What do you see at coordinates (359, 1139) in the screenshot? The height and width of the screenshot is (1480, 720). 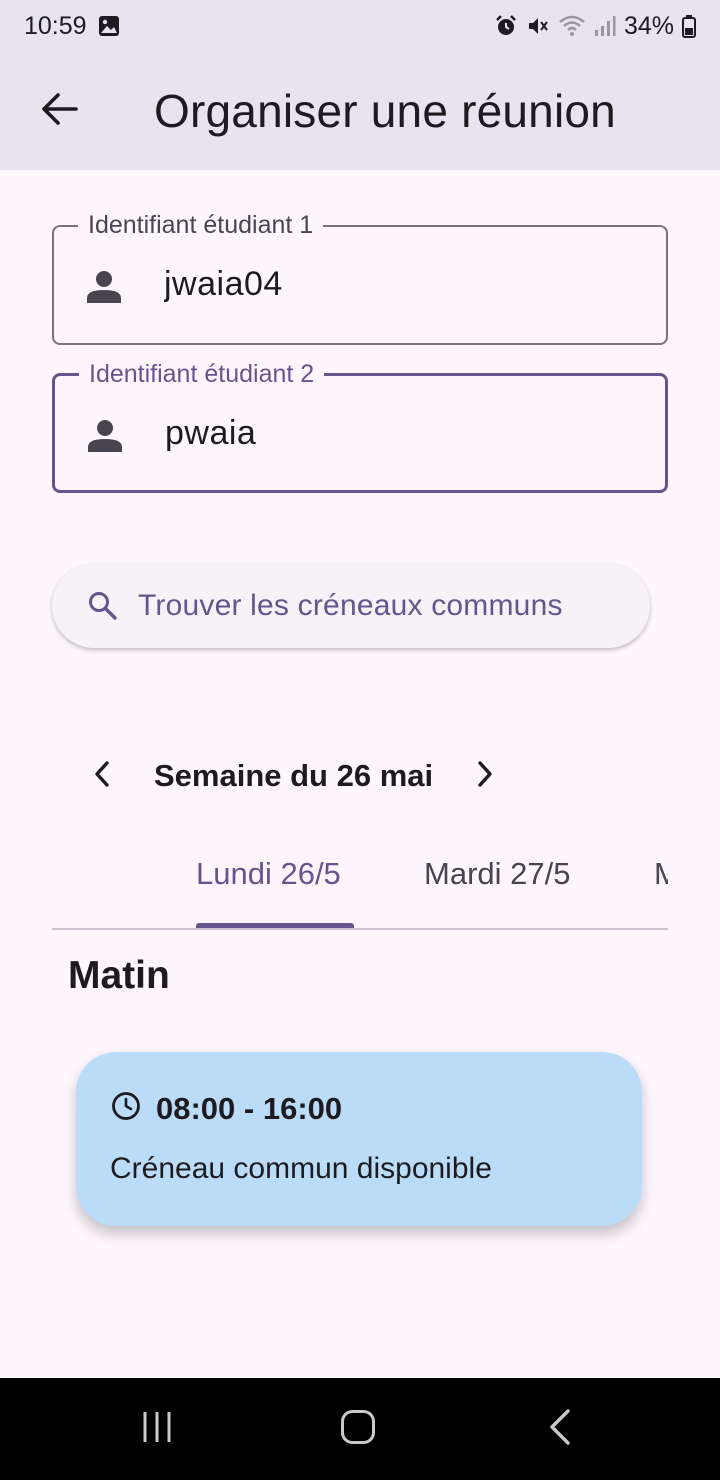 I see `common-slot-card: 08:00 - 16:00 Créneau commun disponible` at bounding box center [359, 1139].